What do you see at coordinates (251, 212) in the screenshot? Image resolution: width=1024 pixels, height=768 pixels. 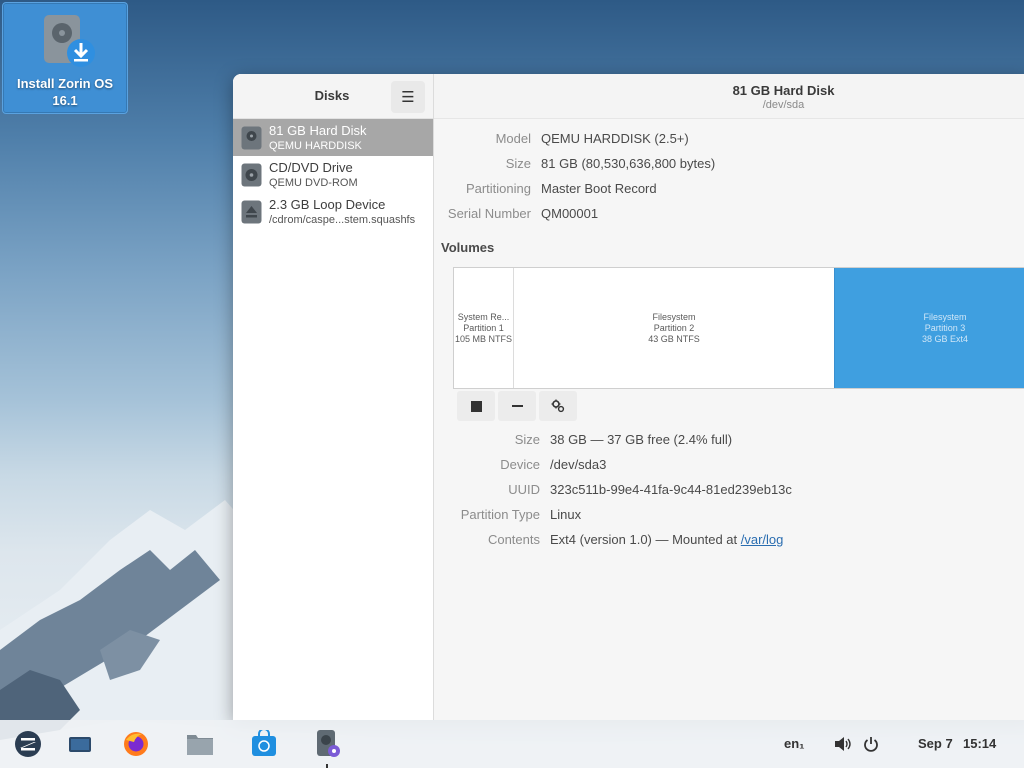 I see `eject-icon` at bounding box center [251, 212].